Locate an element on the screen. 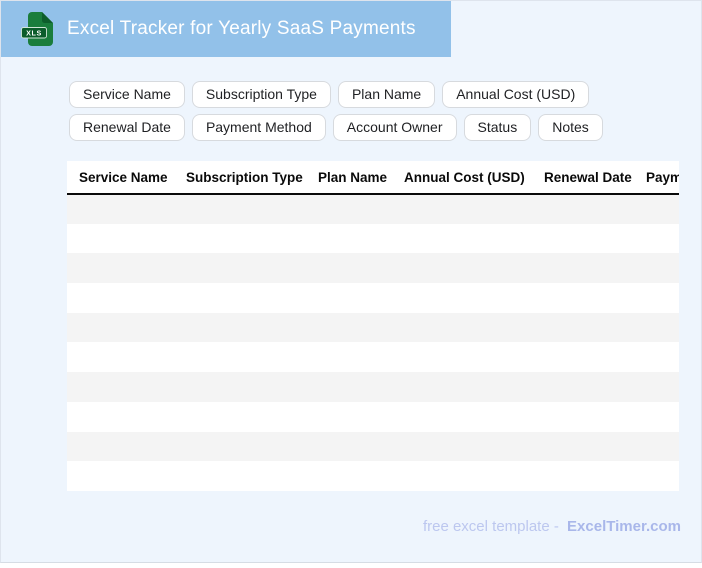  xls-badge-label: XLS is located at coordinates (34, 33).